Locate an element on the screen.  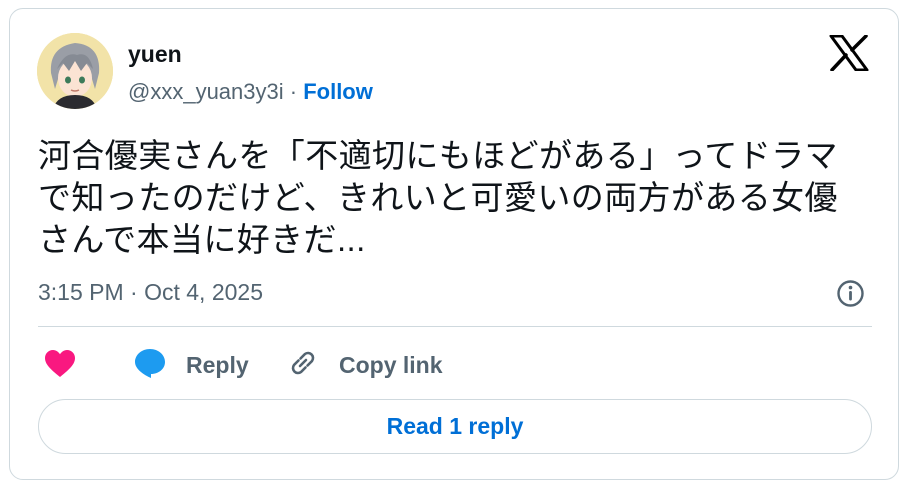
reply-bubble-icon is located at coordinates (150, 365).